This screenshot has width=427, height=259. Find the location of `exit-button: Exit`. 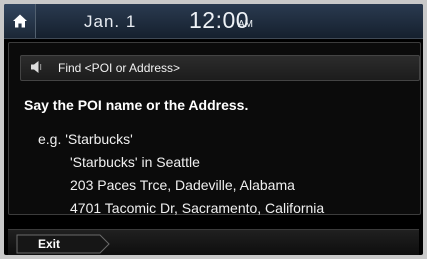

exit-button: Exit is located at coordinates (63, 244).